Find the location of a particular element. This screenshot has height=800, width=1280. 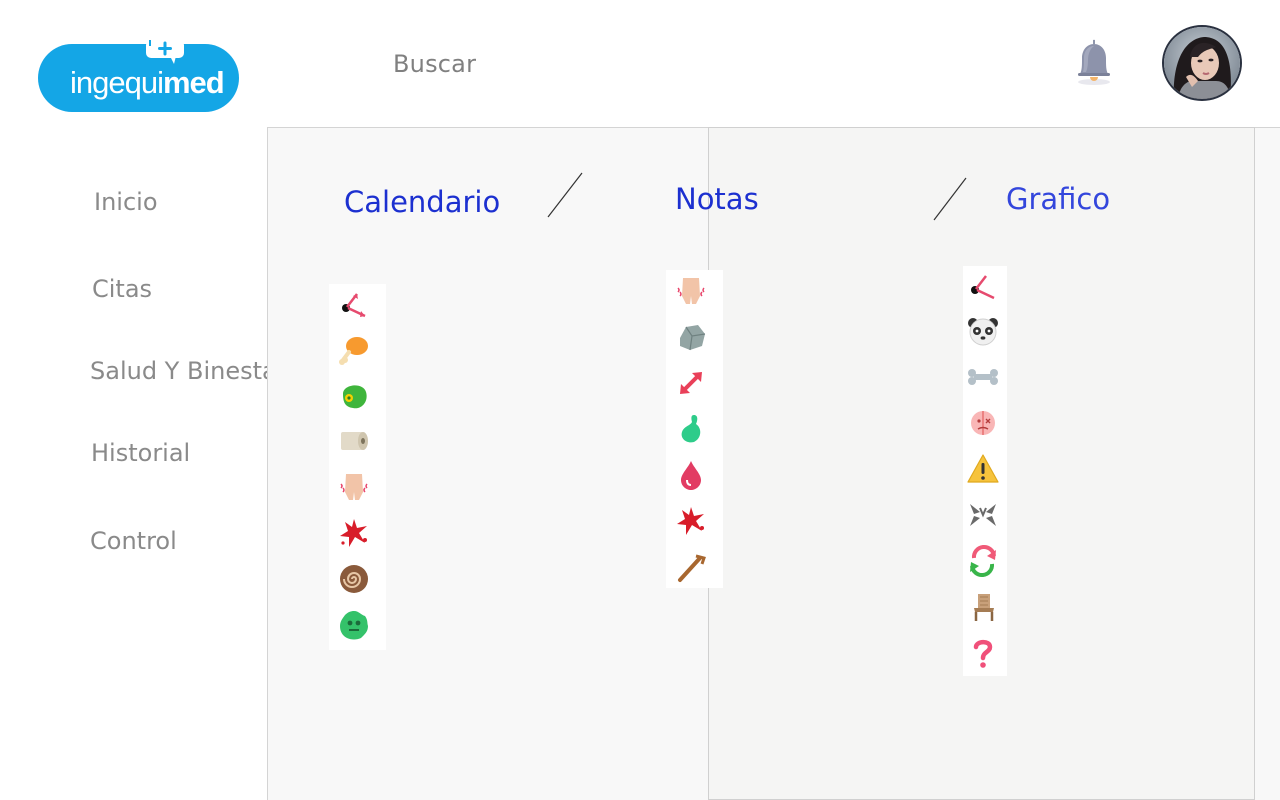

chair-icon is located at coordinates (983, 607).